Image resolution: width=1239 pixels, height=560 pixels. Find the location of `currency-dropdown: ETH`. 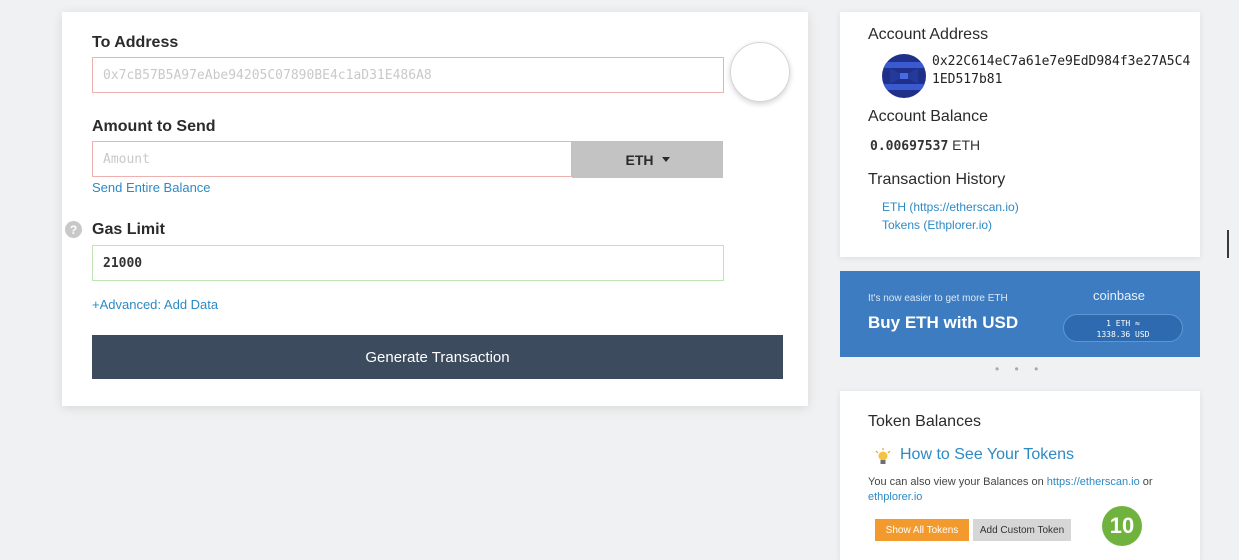

currency-dropdown: ETH is located at coordinates (647, 159).